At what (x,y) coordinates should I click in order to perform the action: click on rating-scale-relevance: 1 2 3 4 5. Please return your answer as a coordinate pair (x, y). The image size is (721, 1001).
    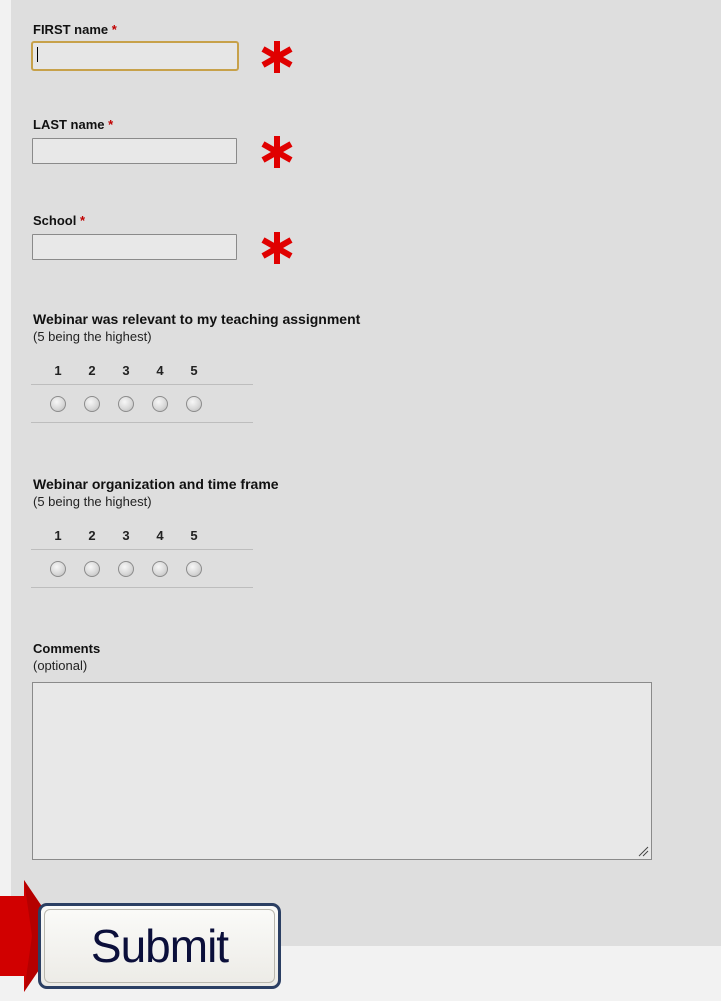
    Looking at the image, I should click on (142, 390).